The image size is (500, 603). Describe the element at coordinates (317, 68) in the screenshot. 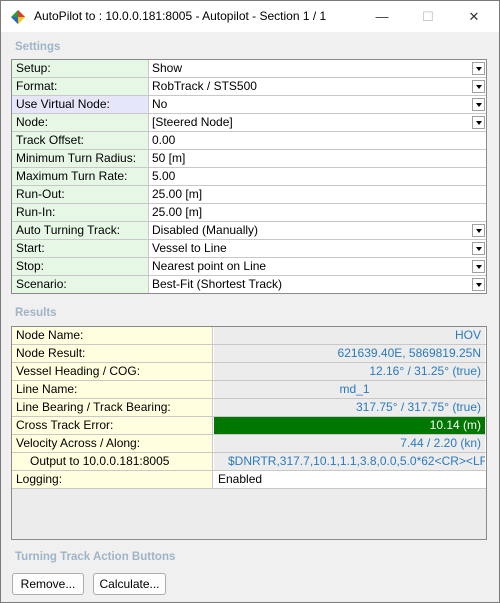

I see `setting-value: Show` at that location.